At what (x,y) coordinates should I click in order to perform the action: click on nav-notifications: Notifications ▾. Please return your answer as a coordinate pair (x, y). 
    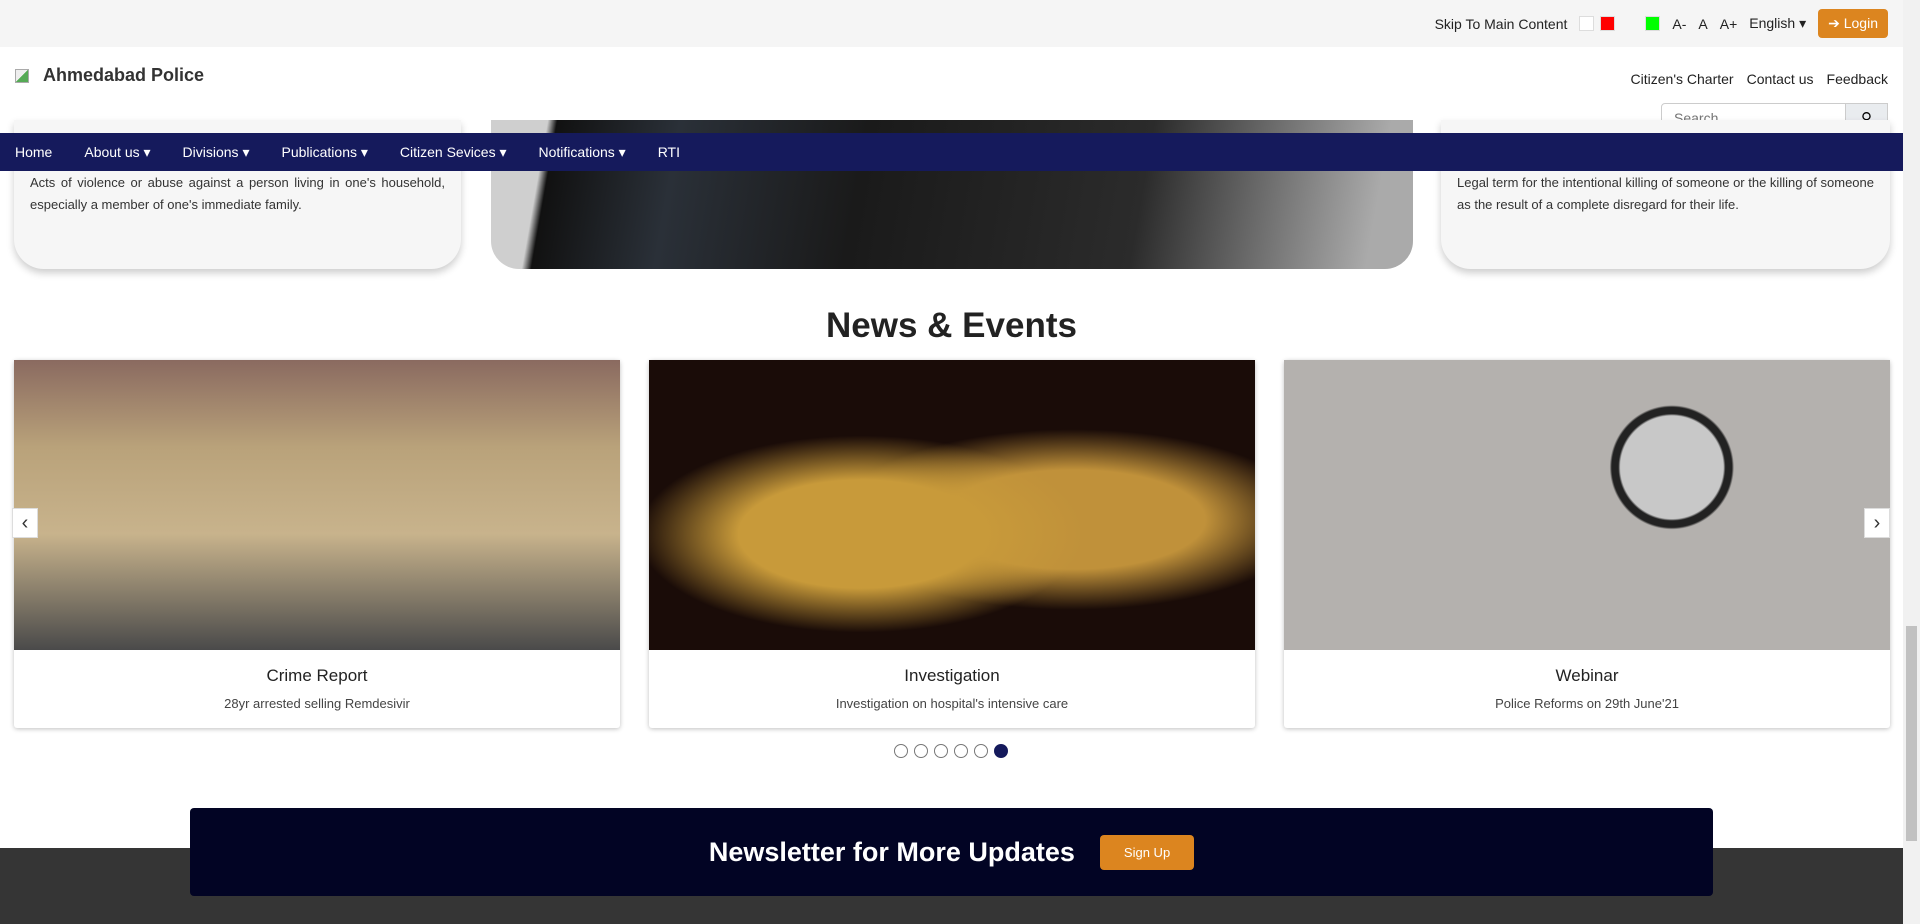
    Looking at the image, I should click on (582, 152).